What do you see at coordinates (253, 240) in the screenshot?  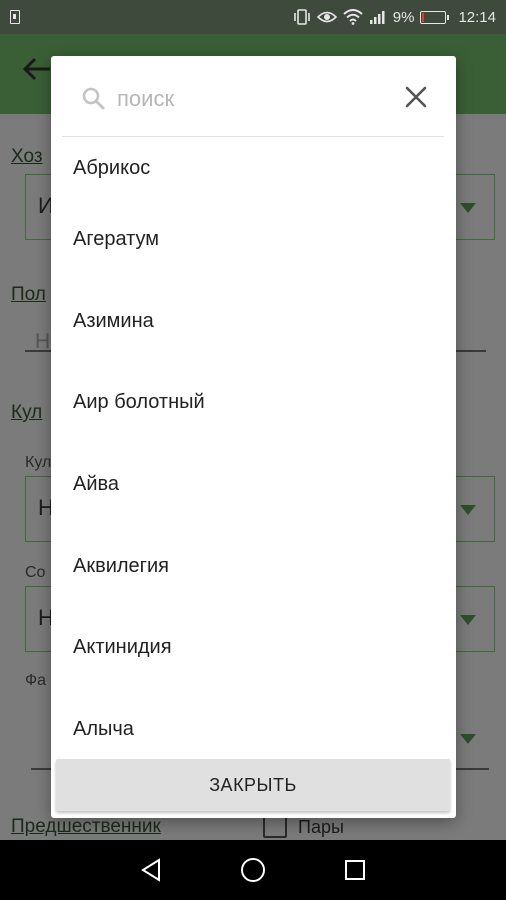 I see `list-item: Агератум` at bounding box center [253, 240].